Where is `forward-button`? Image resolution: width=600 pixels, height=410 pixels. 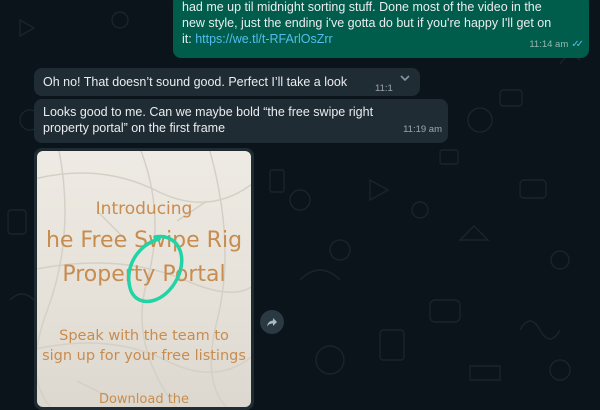
forward-button is located at coordinates (272, 322).